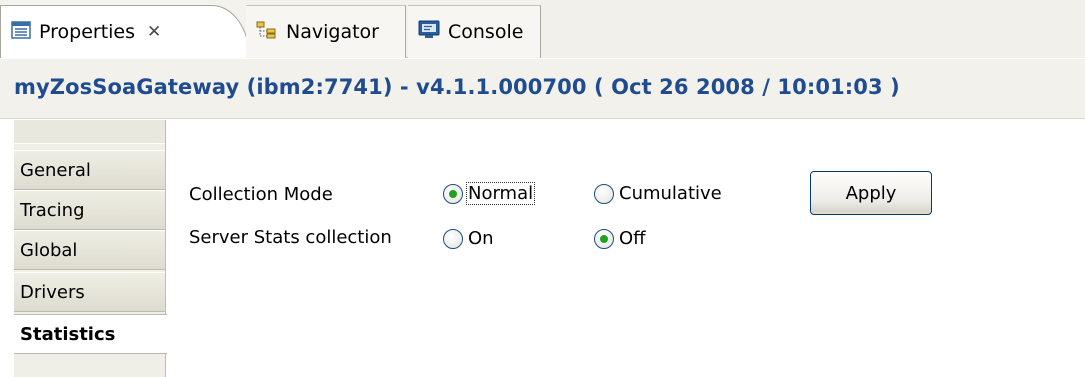 The width and height of the screenshot is (1085, 377). I want to click on radio-label-off: Off, so click(632, 238).